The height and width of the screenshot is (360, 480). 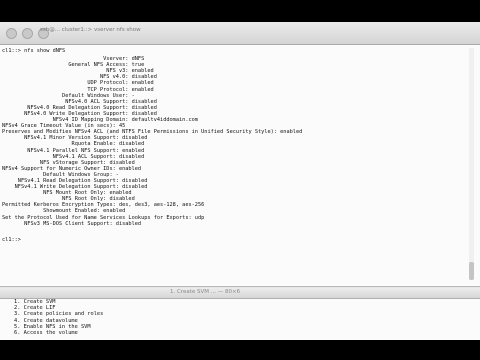 I want to click on output-line: NFSv3 MS-DOS Client Support: disabled, so click(x=72, y=223).